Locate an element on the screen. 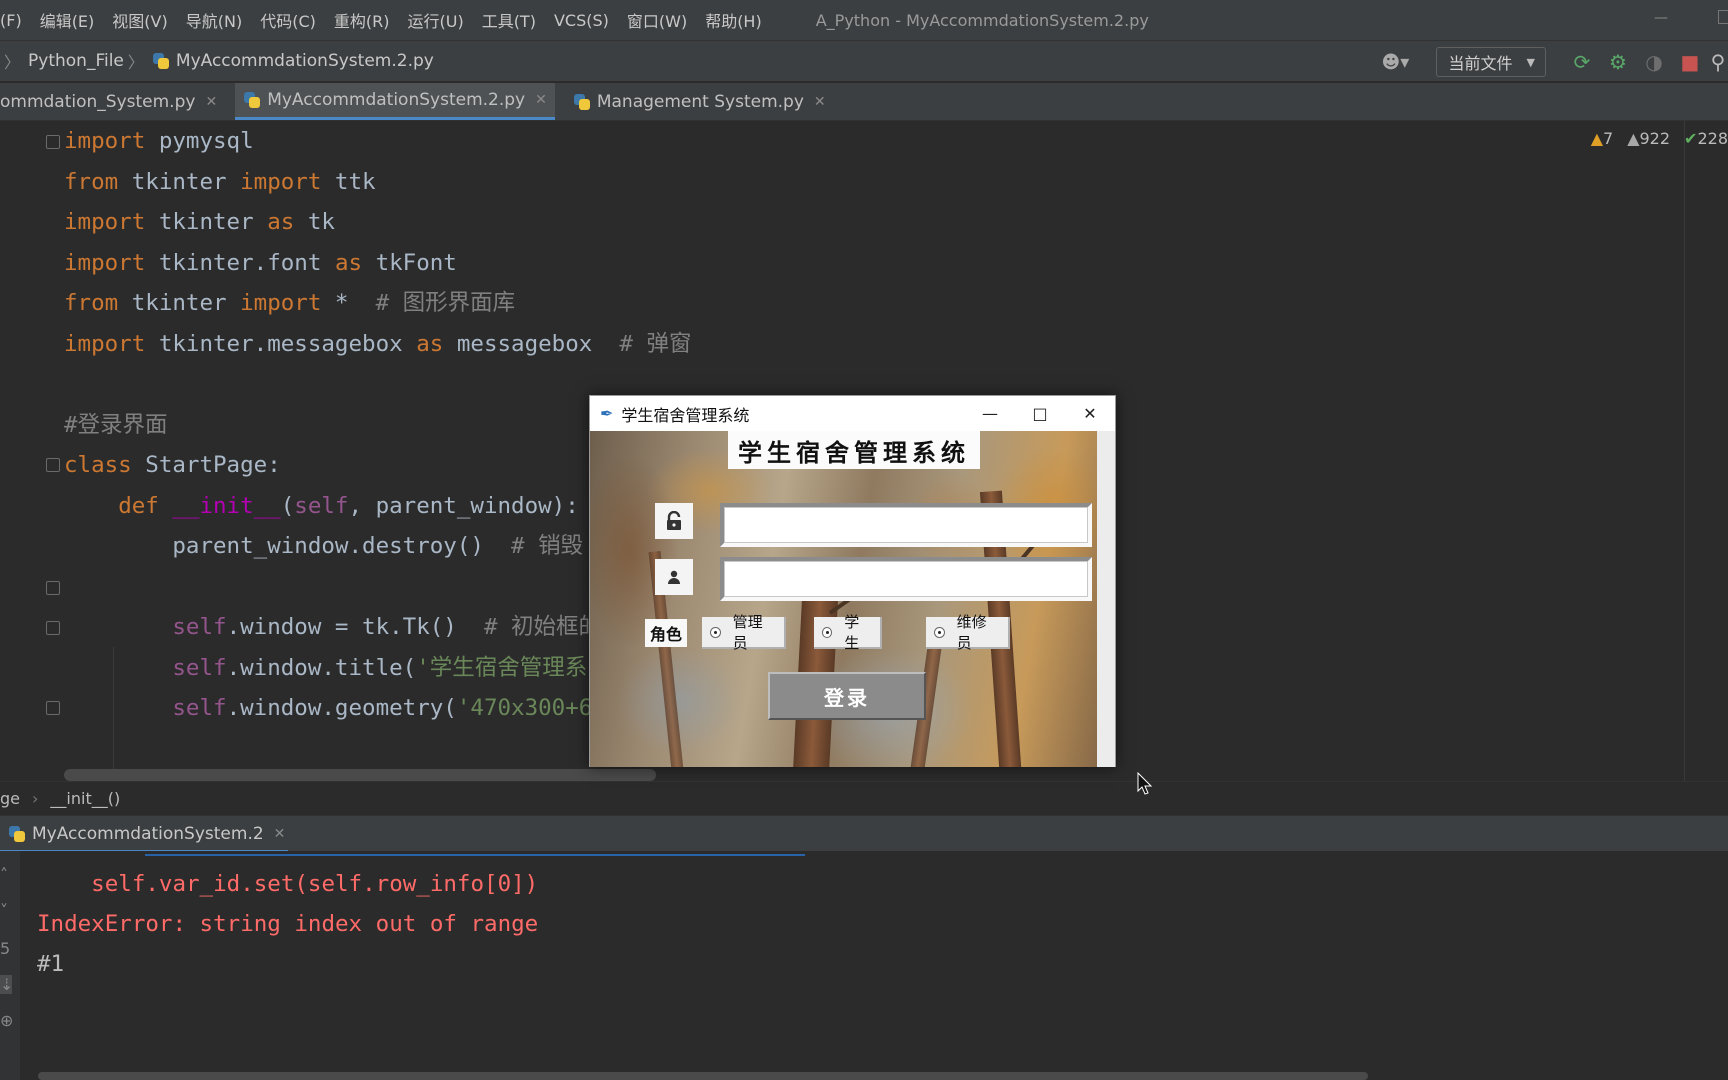 The width and height of the screenshot is (1728, 1080). minimize-icon: — is located at coordinates (990, 413).